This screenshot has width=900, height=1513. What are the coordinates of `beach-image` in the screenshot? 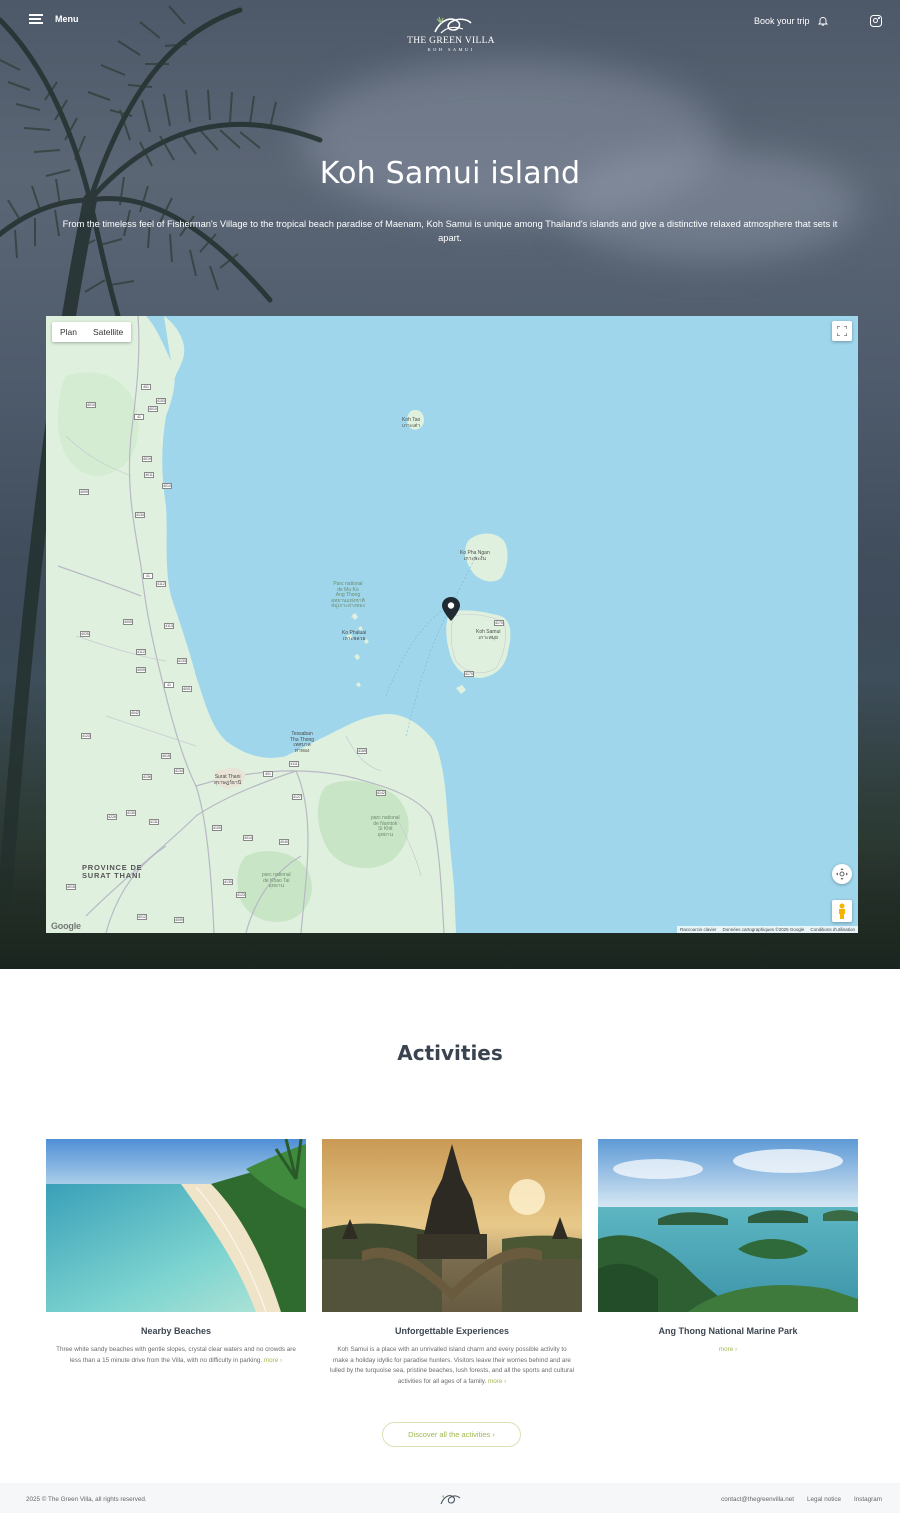 It's located at (176, 1225).